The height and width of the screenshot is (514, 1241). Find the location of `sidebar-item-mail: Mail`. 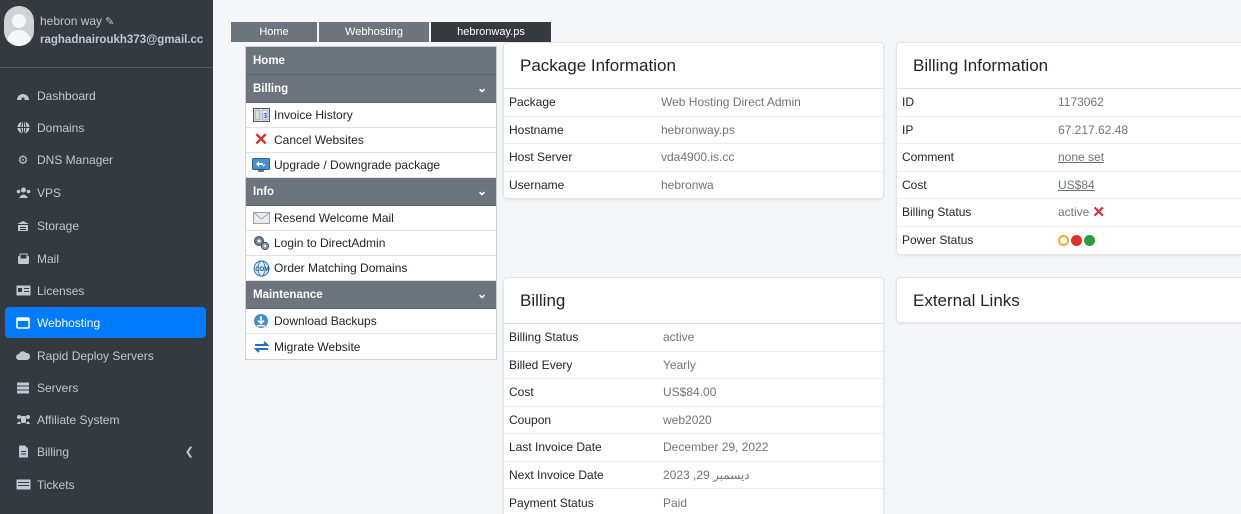

sidebar-item-mail: Mail is located at coordinates (105, 258).